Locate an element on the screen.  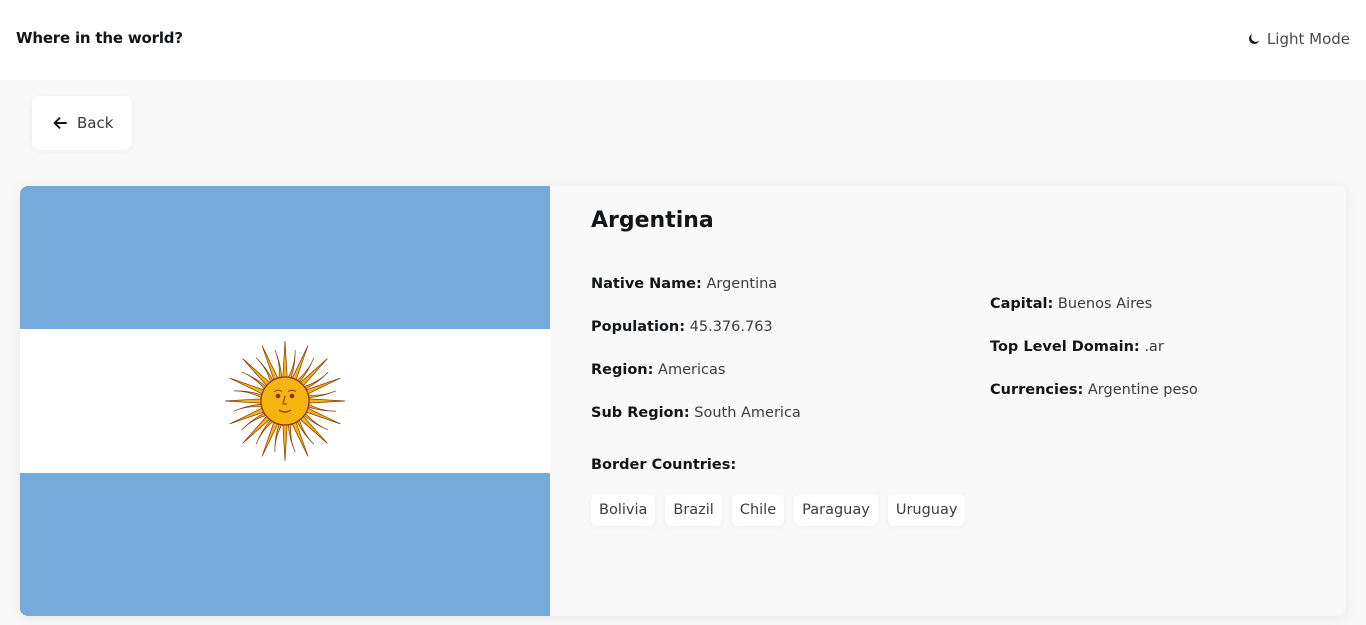
native-name-row: Native Name: Argentina is located at coordinates (684, 284).